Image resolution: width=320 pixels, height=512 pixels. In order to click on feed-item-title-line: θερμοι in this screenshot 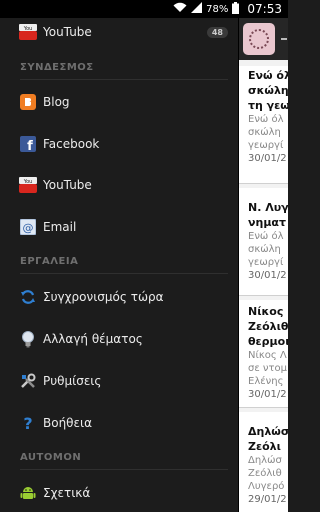, I will do `click(268, 341)`.